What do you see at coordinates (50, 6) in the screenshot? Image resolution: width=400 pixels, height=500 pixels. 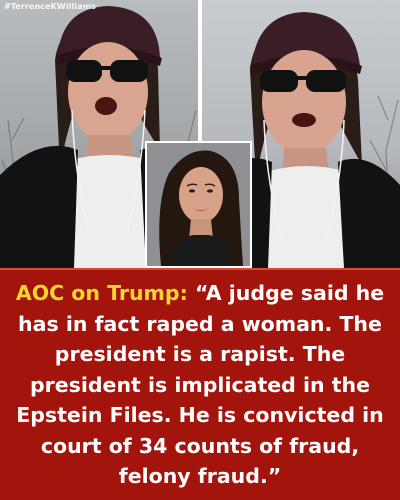 I see `watermark: #TerrenceKWilliams` at bounding box center [50, 6].